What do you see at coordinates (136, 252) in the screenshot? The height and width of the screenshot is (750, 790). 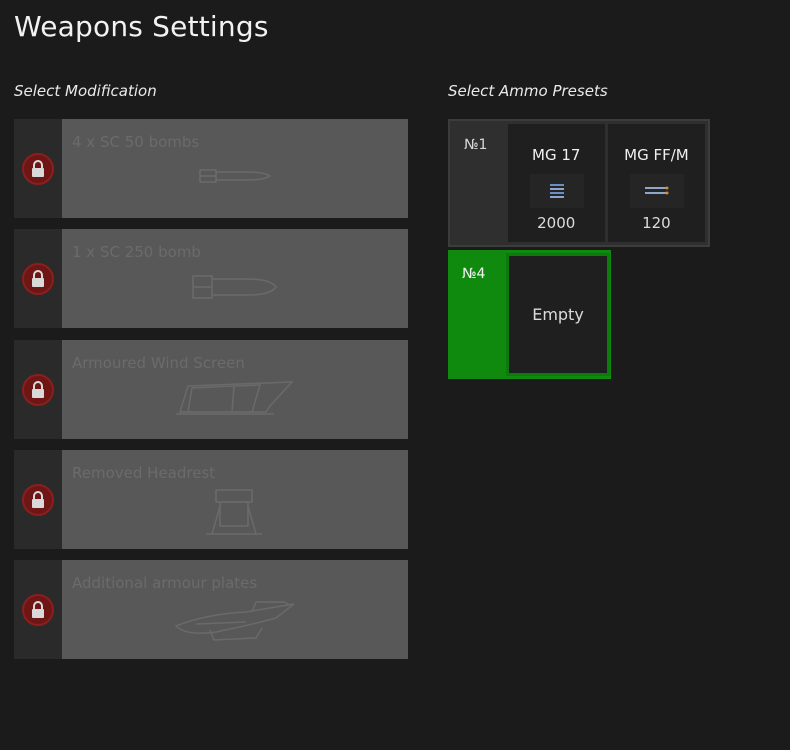 I see `modification-name: 1 x SC 250 bomb` at bounding box center [136, 252].